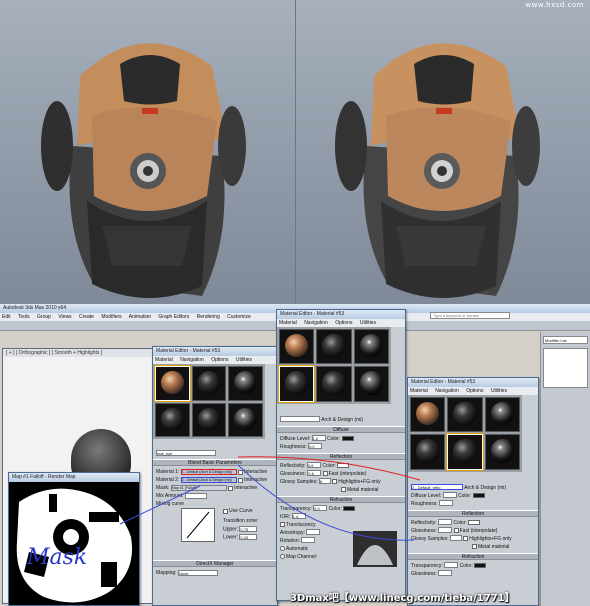  What do you see at coordinates (270, 498) in the screenshot?
I see `annotation-arrows` at bounding box center [270, 498].